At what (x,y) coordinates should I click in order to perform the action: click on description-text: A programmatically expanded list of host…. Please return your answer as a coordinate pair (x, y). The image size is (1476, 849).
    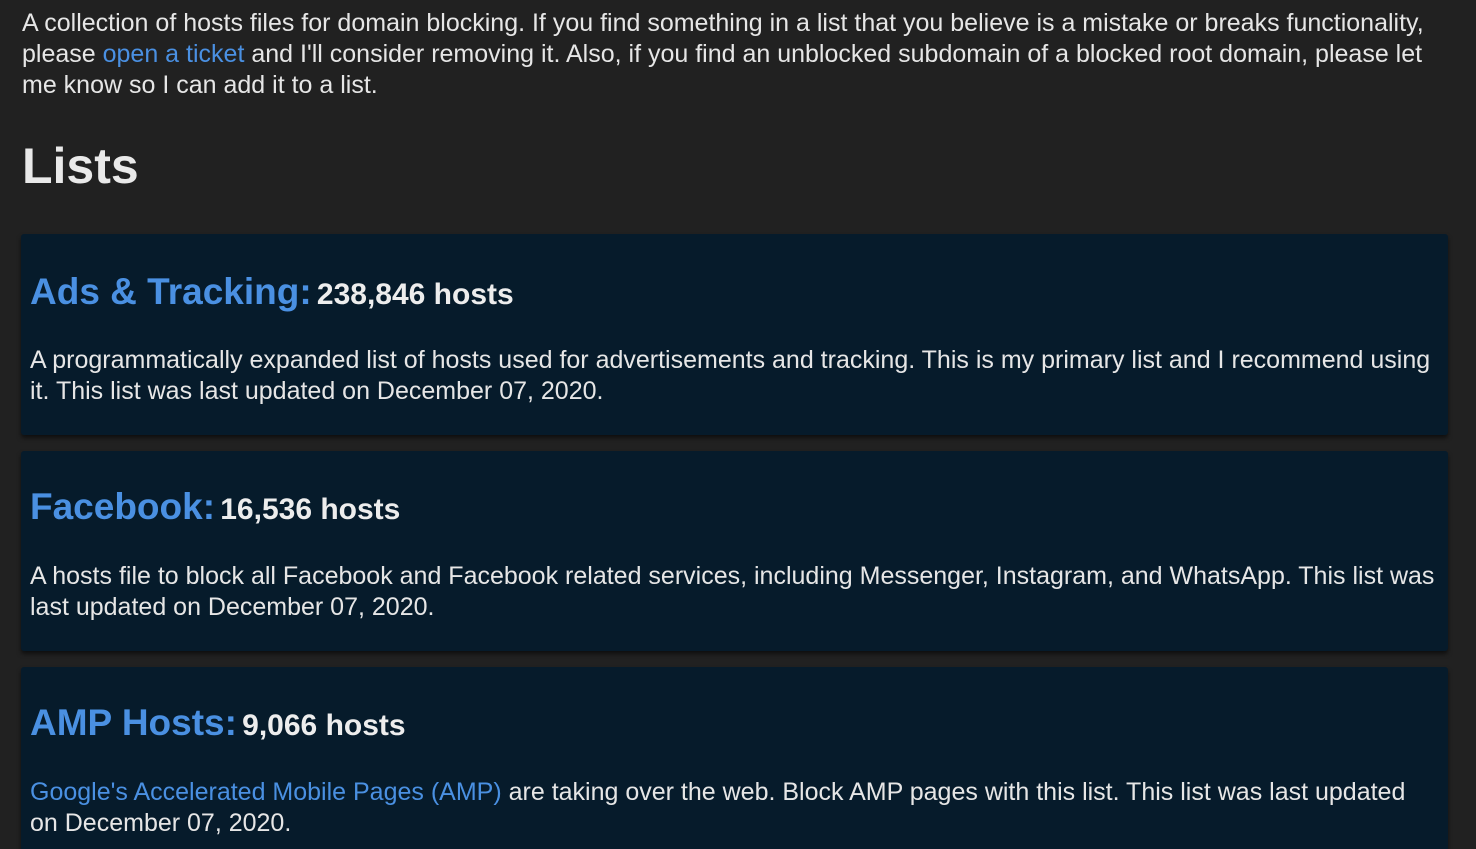
    Looking at the image, I should click on (730, 375).